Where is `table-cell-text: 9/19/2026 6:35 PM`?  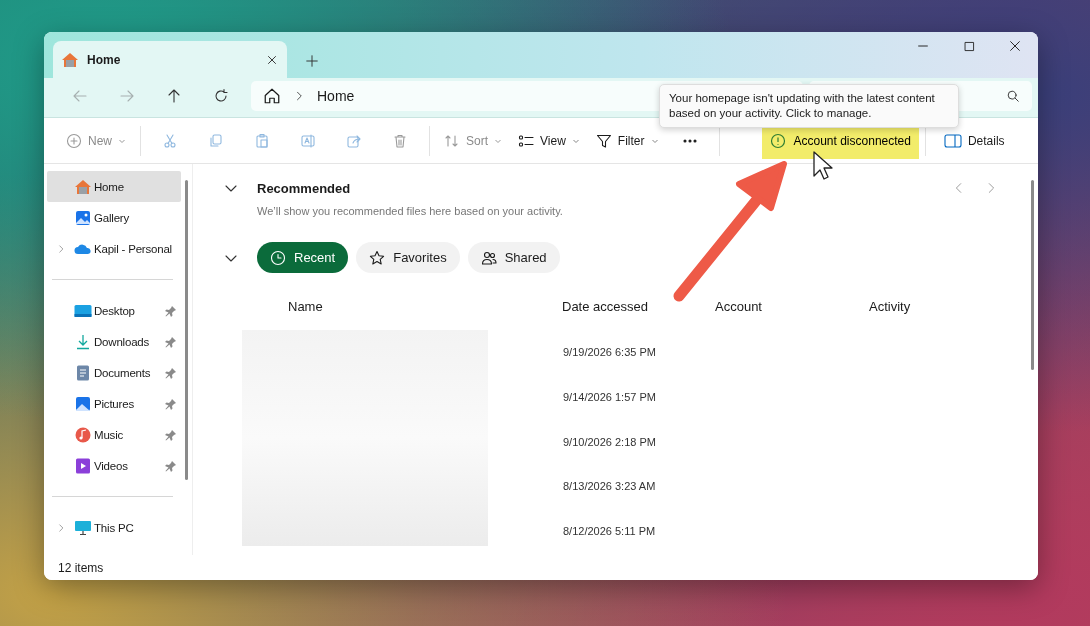
table-cell-text: 9/19/2026 6:35 PM is located at coordinates (609, 353).